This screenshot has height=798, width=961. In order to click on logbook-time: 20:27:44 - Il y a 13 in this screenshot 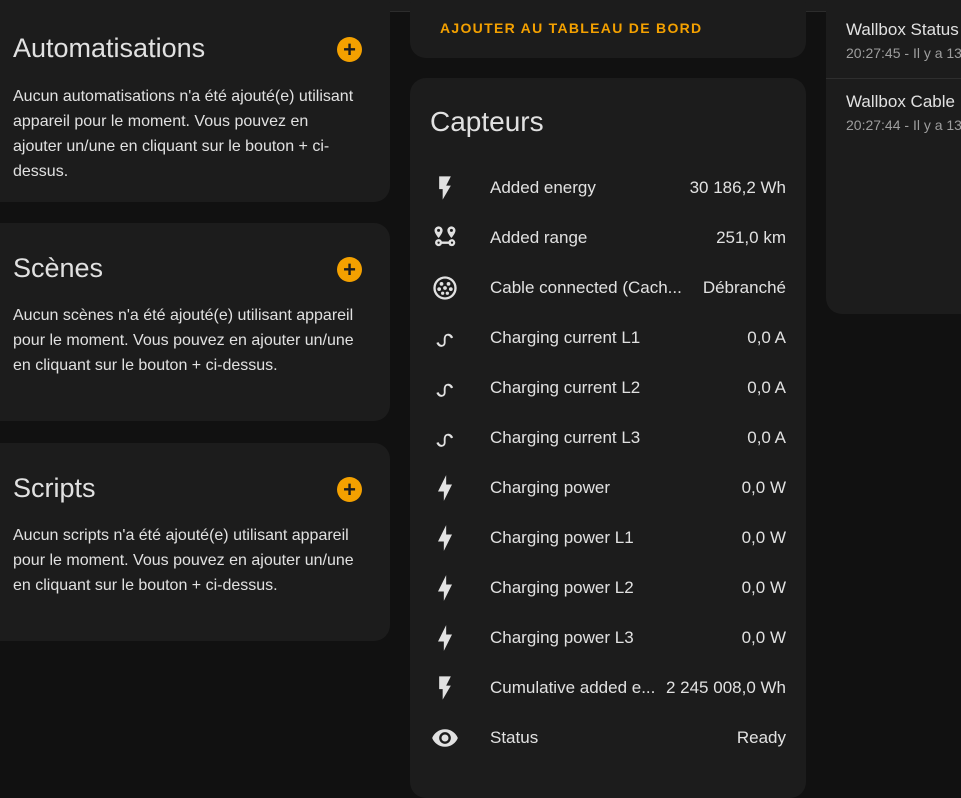, I will do `click(903, 125)`.